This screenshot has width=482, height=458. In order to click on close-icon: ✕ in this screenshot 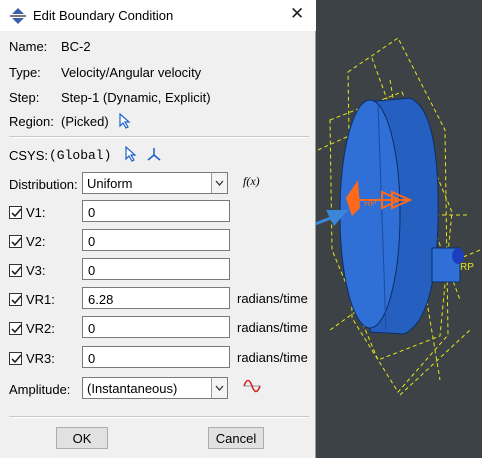, I will do `click(297, 14)`.